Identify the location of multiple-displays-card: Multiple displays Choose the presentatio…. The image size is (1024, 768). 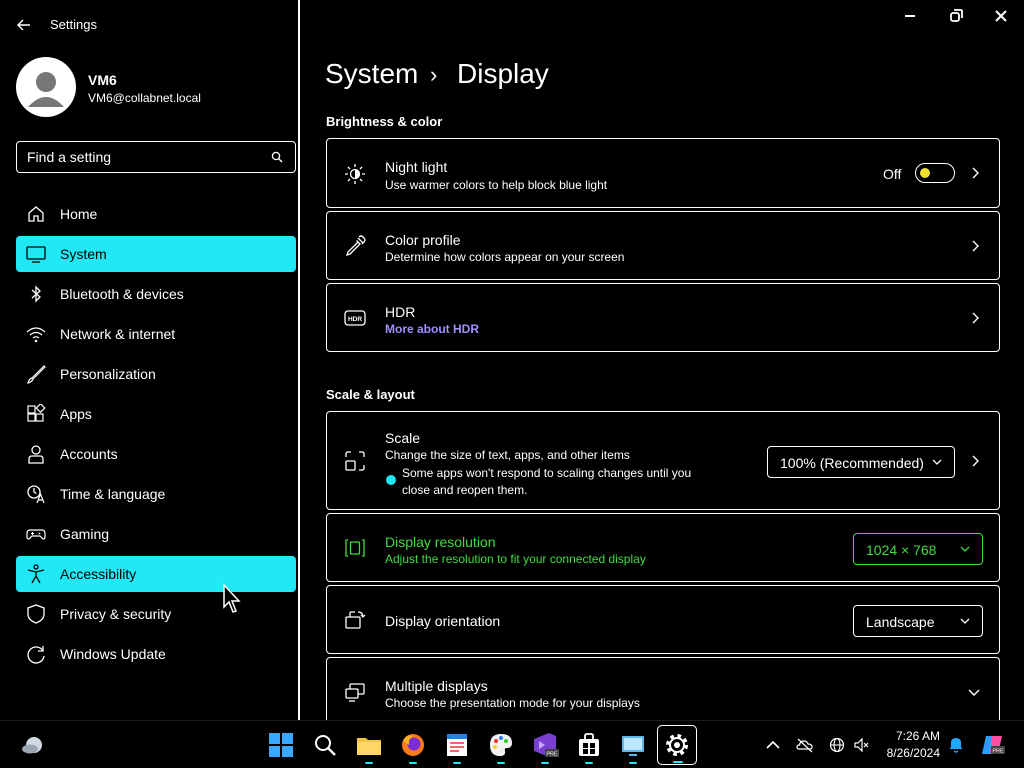
(663, 692).